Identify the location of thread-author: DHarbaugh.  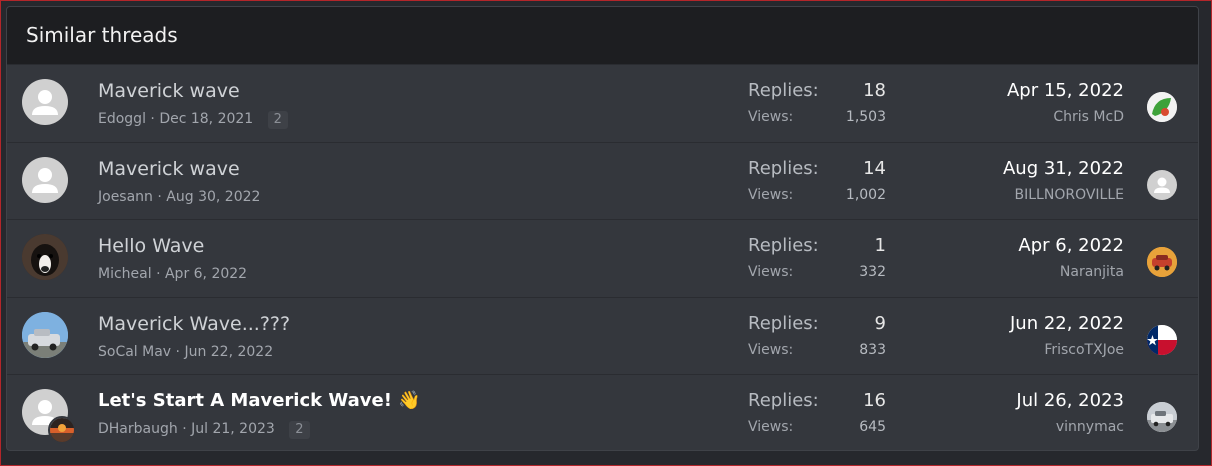
(138, 429).